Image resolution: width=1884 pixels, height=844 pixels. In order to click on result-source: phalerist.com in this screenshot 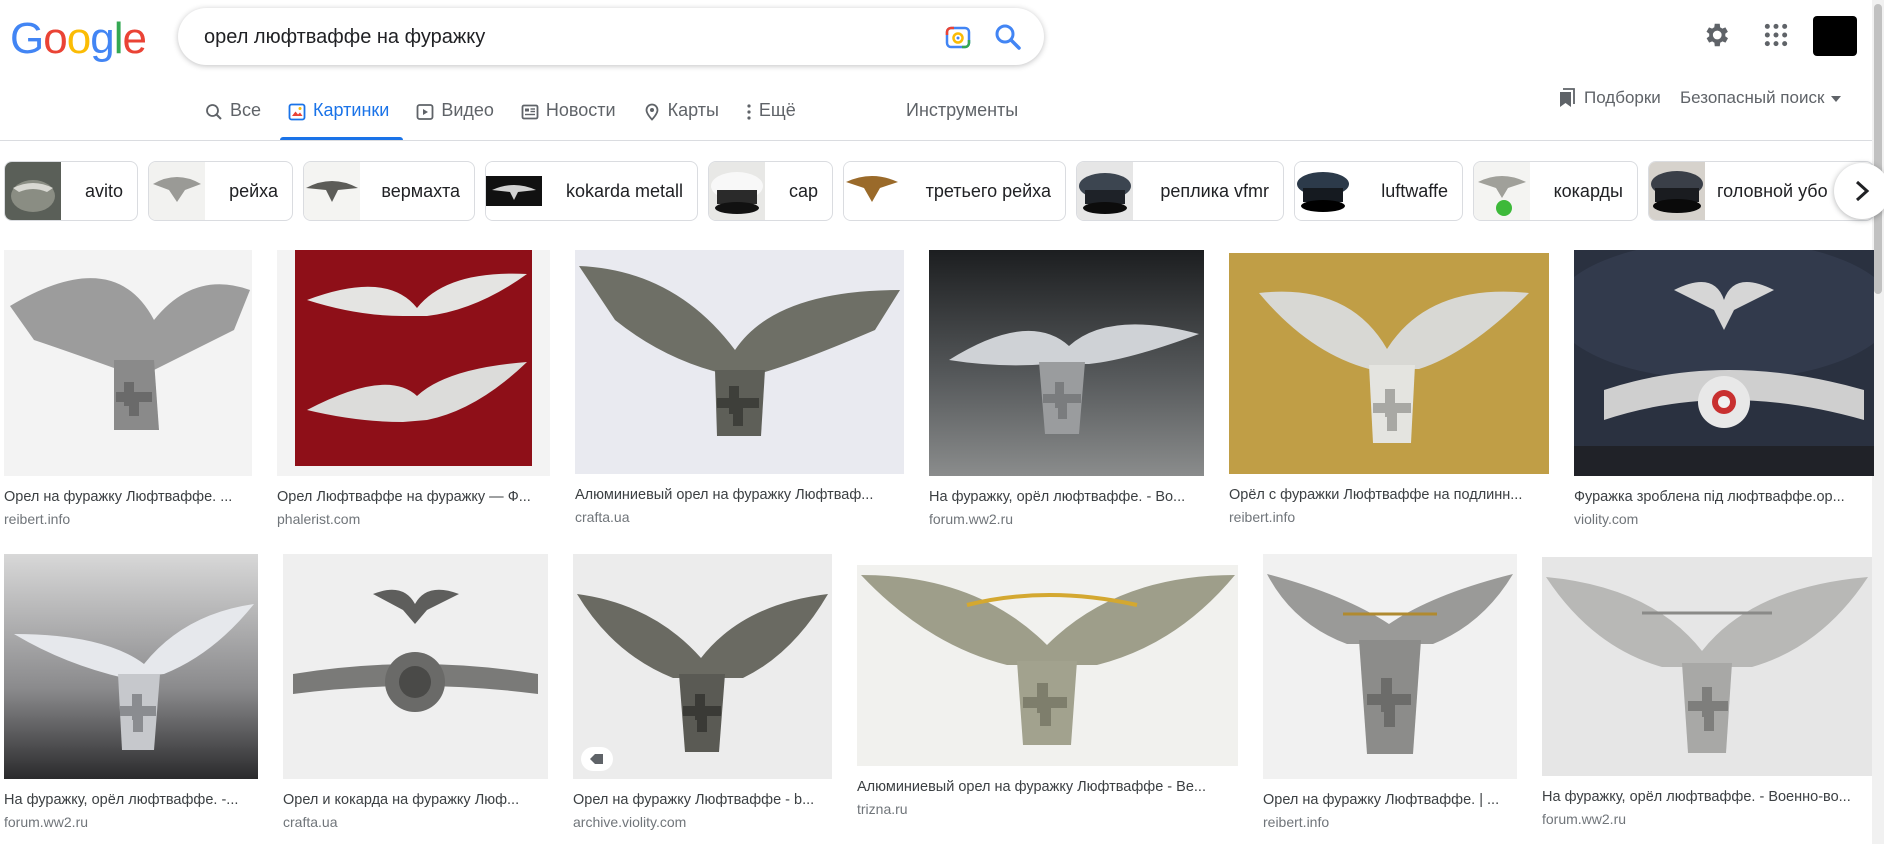, I will do `click(413, 519)`.